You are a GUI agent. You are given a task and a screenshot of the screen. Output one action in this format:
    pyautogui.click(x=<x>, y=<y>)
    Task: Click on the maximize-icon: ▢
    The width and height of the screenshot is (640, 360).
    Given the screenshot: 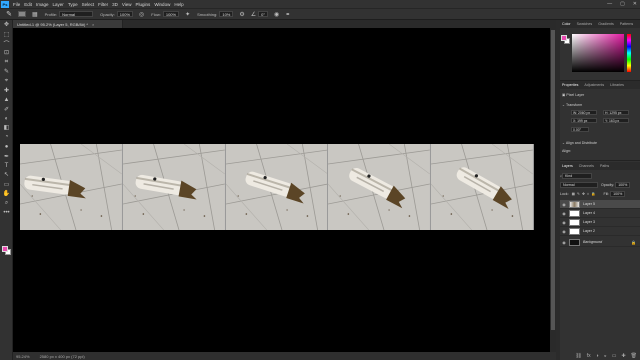 What is the action you would take?
    pyautogui.click(x=622, y=4)
    